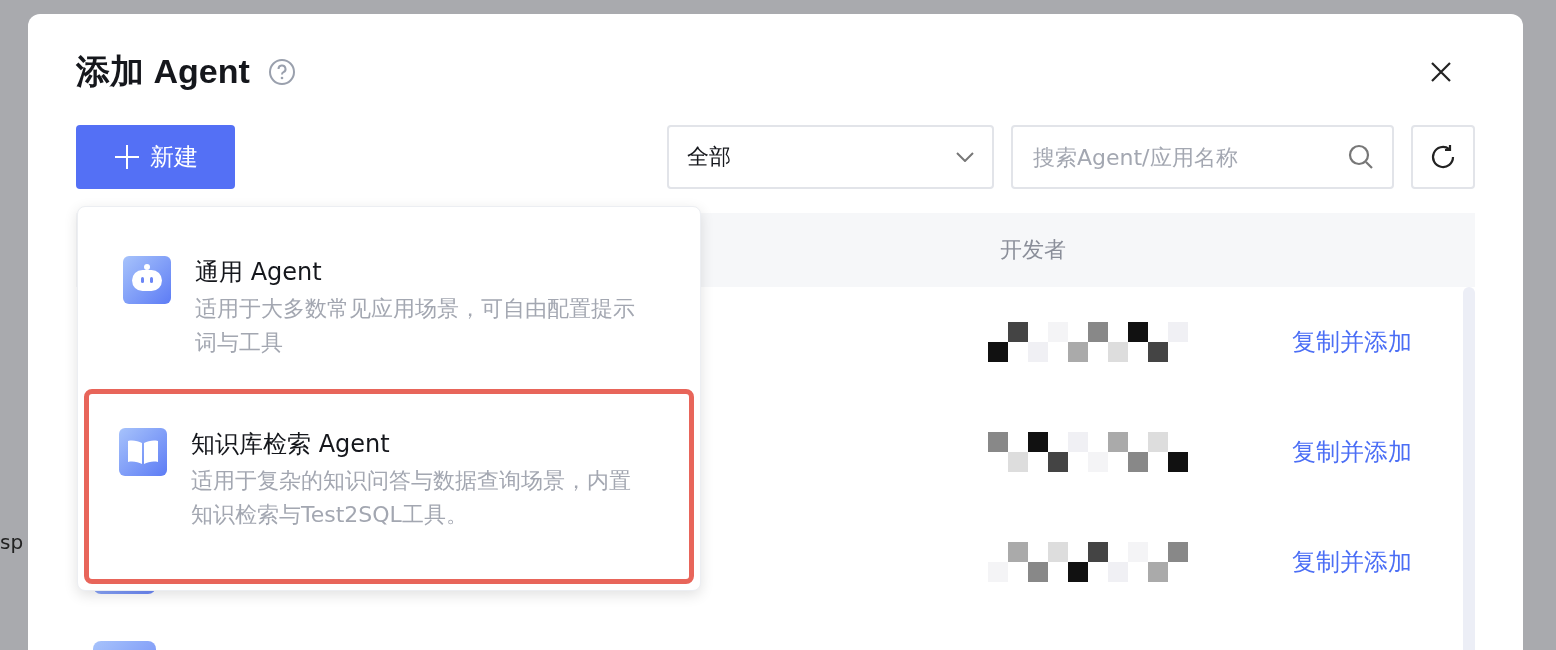  Describe the element at coordinates (259, 272) in the screenshot. I see `item-title: 通用 Agent` at that location.